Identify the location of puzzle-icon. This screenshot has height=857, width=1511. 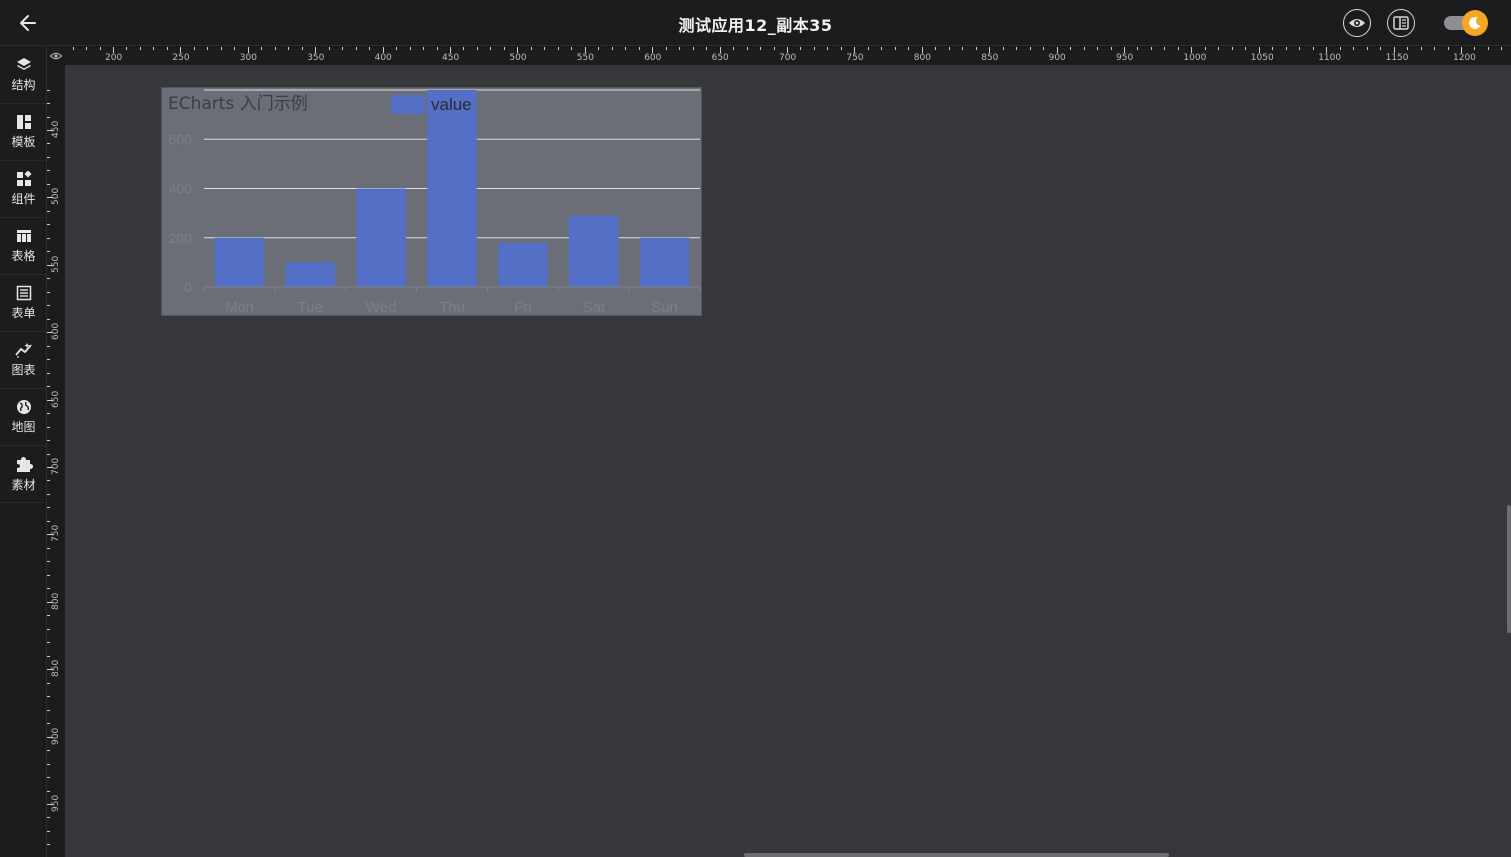
(24, 464).